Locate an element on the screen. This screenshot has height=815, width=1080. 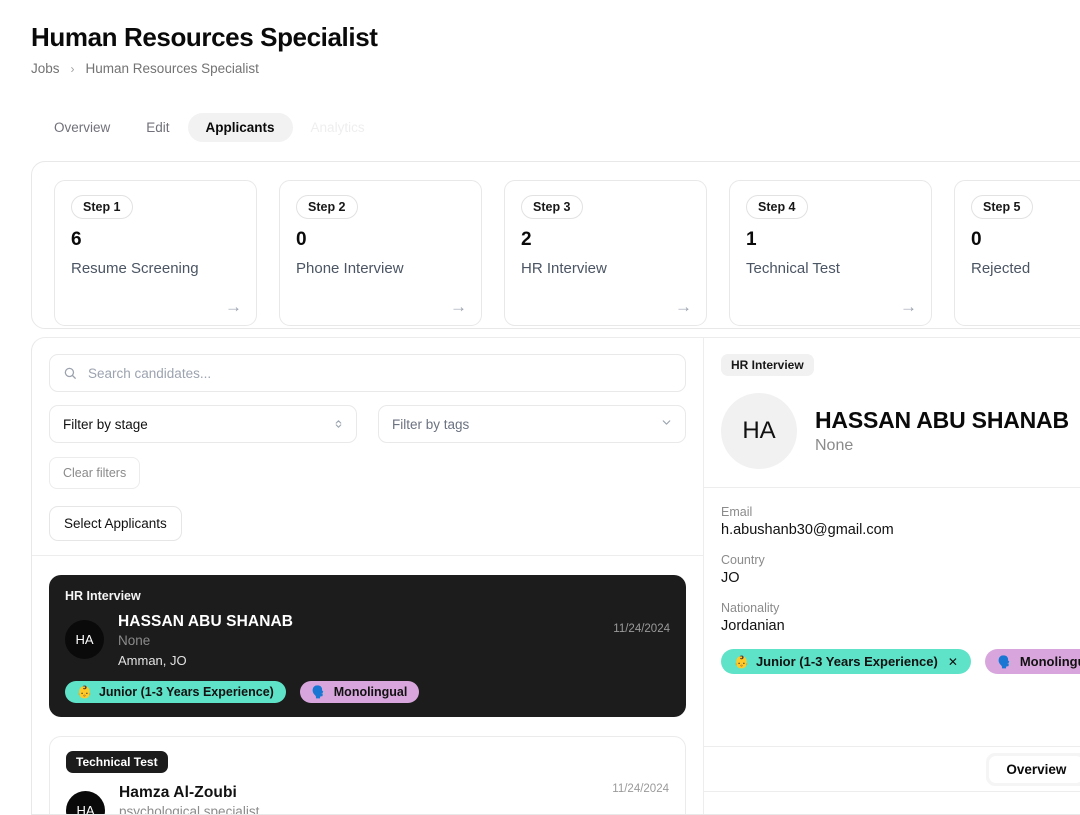
detail-name: HASSAN ABU SHANAB is located at coordinates (942, 420).